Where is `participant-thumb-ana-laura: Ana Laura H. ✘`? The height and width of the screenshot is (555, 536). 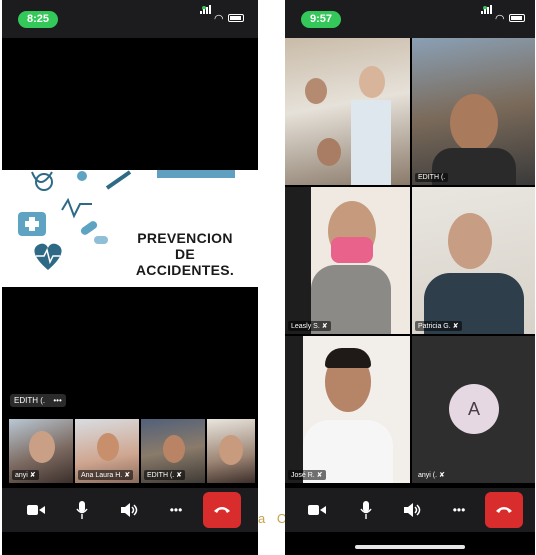
participant-thumb-ana-laura: Ana Laura H. ✘ is located at coordinates (107, 451).